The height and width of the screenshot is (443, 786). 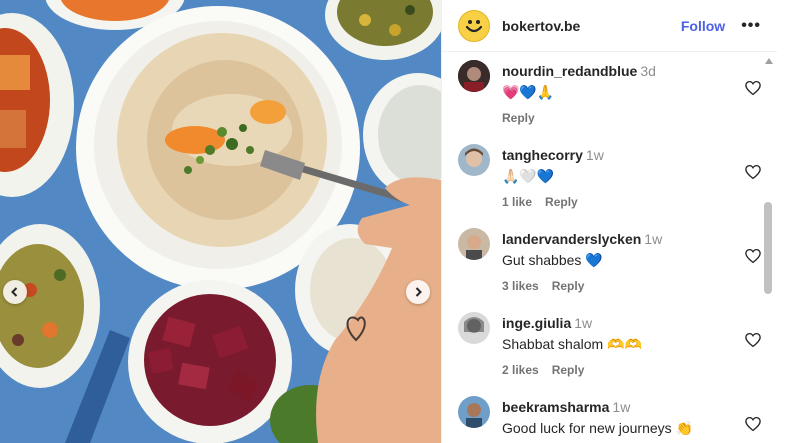 What do you see at coordinates (703, 26) in the screenshot?
I see `follow-button: Follow` at bounding box center [703, 26].